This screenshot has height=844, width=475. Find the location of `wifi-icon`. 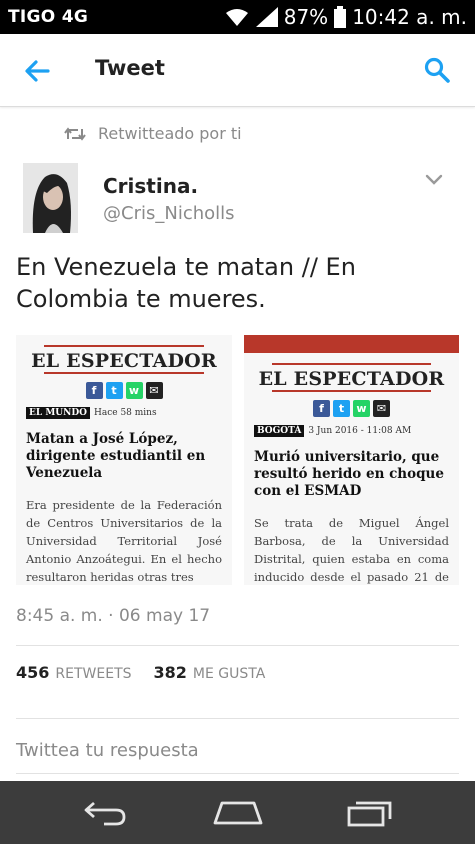

wifi-icon is located at coordinates (236, 17).